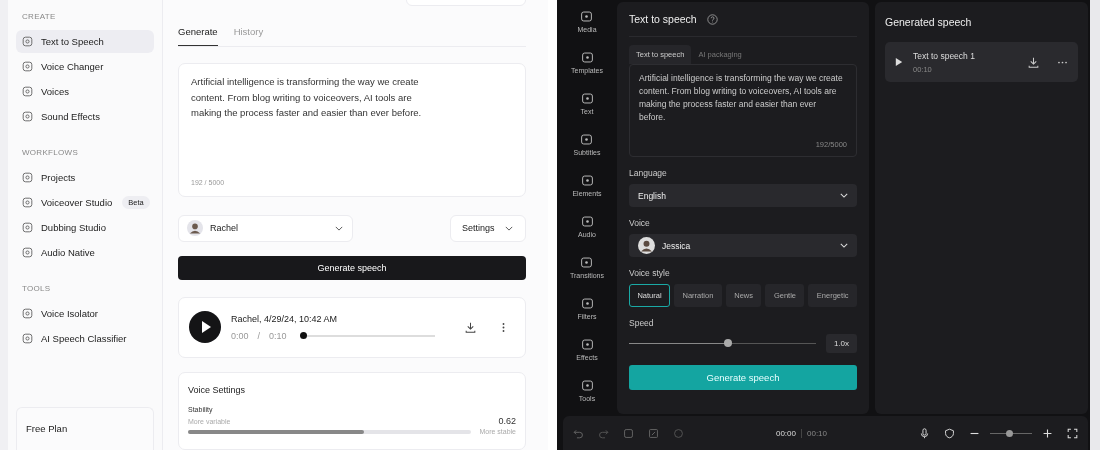 The image size is (1100, 450). I want to click on sidebar-item: Sound Effects, so click(85, 116).